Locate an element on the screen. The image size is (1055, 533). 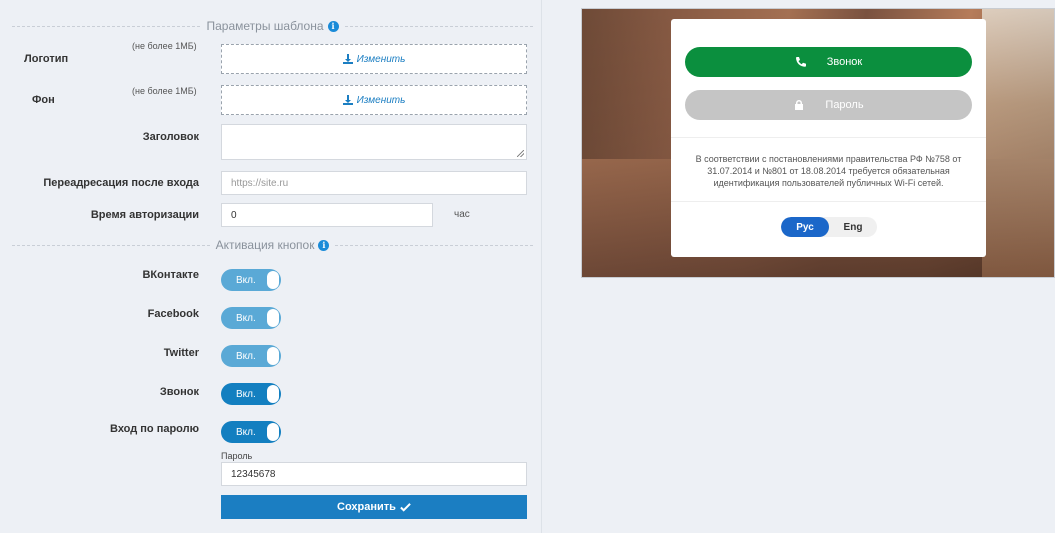
buttons-section-header: Активация кнопок i is located at coordinates (273, 245).